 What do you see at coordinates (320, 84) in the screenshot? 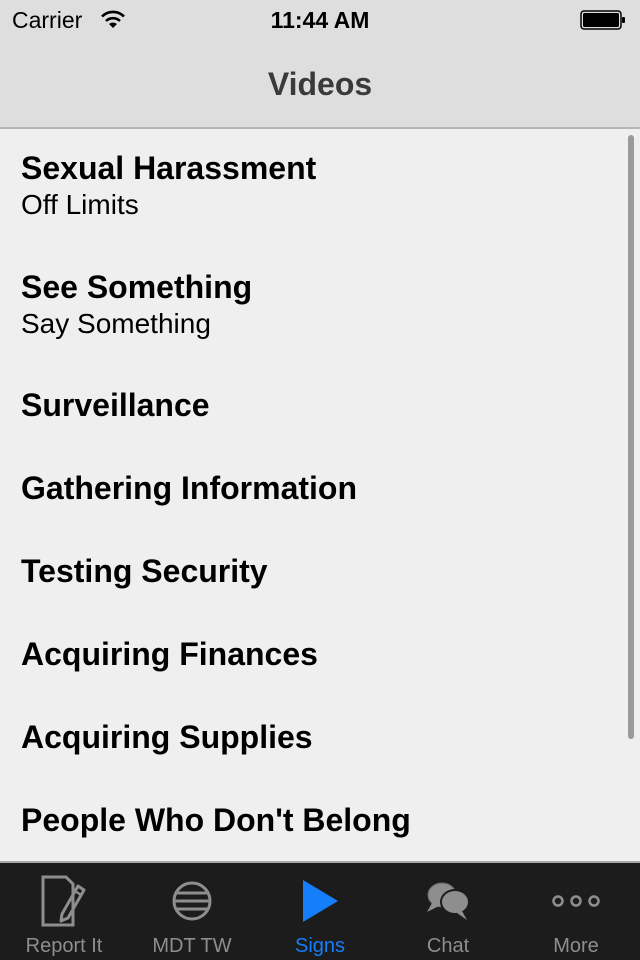
I see `page-title: Videos` at bounding box center [320, 84].